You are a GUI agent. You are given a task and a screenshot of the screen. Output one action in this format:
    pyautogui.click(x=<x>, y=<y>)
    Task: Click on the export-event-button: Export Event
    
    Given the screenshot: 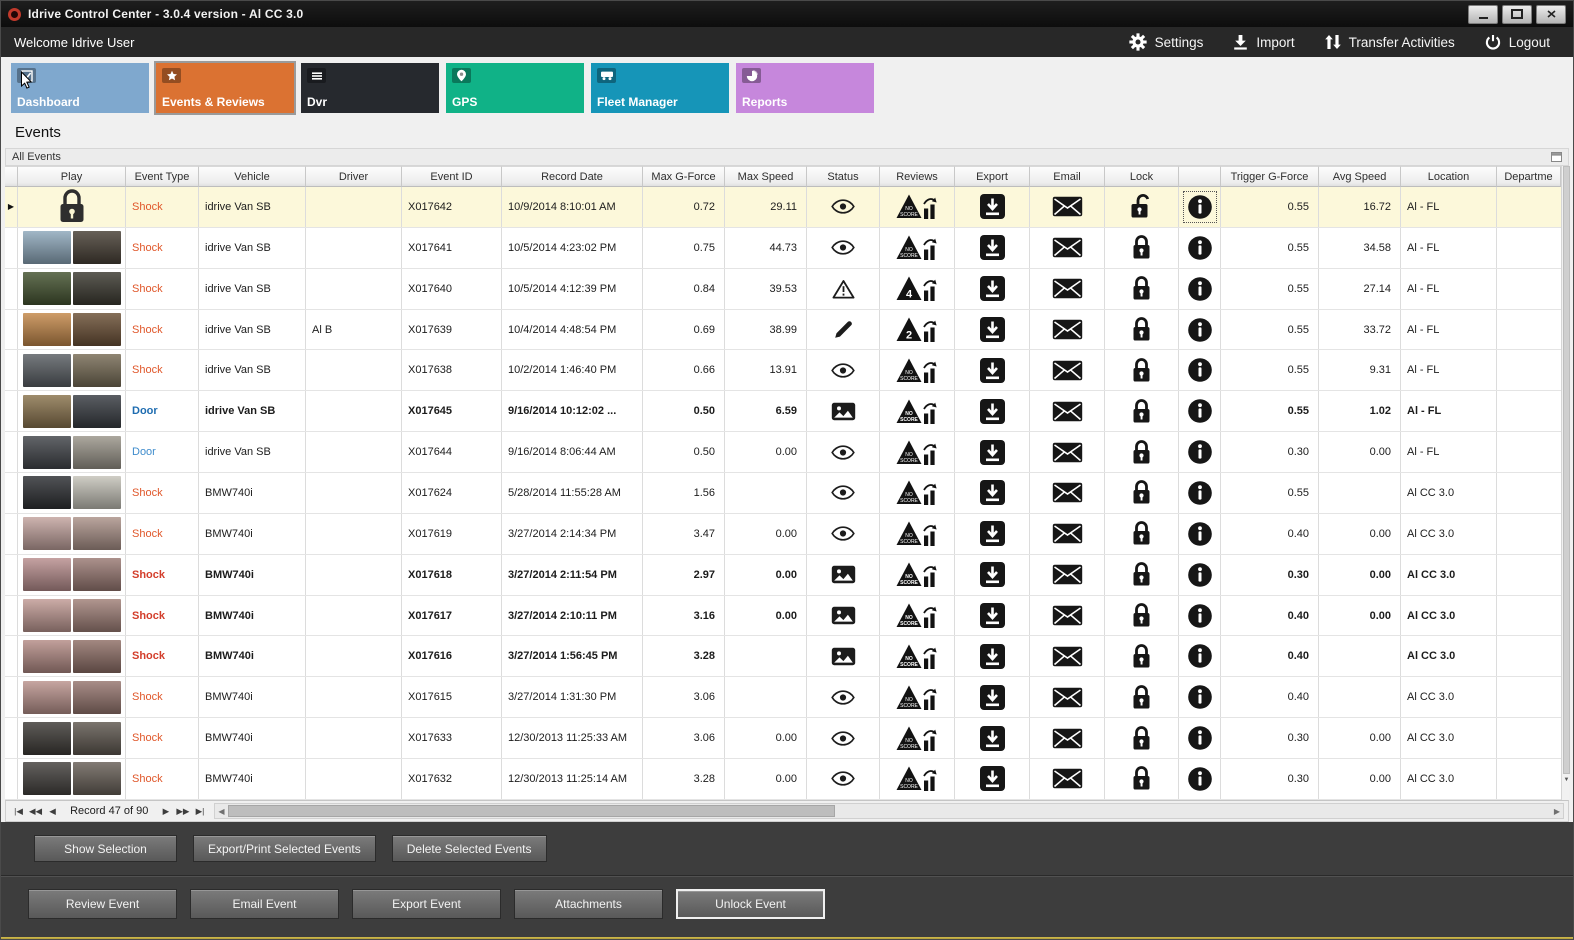 What is the action you would take?
    pyautogui.click(x=426, y=904)
    